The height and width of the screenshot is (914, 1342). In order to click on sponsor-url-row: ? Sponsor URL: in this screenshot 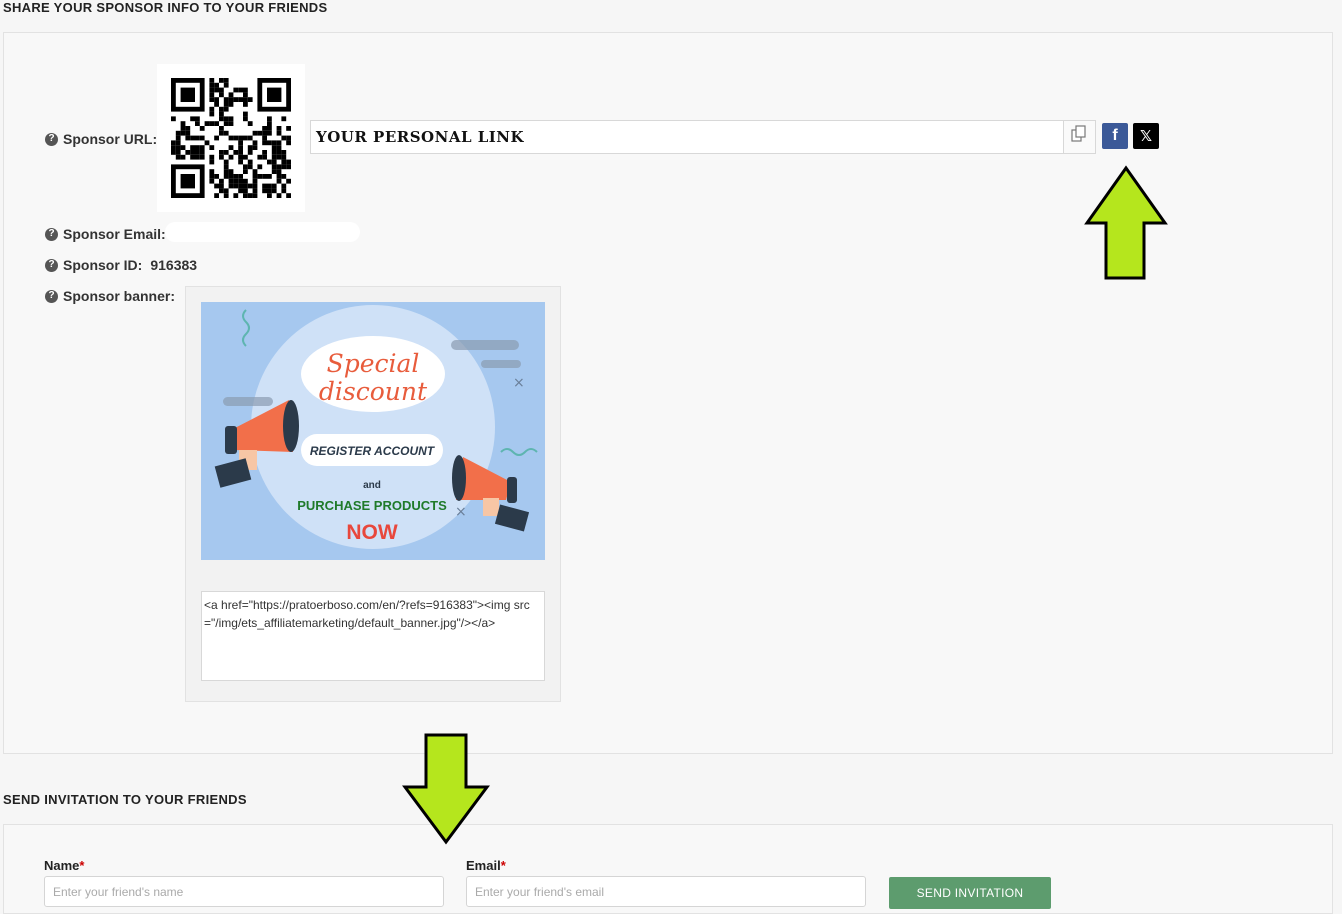, I will do `click(101, 139)`.